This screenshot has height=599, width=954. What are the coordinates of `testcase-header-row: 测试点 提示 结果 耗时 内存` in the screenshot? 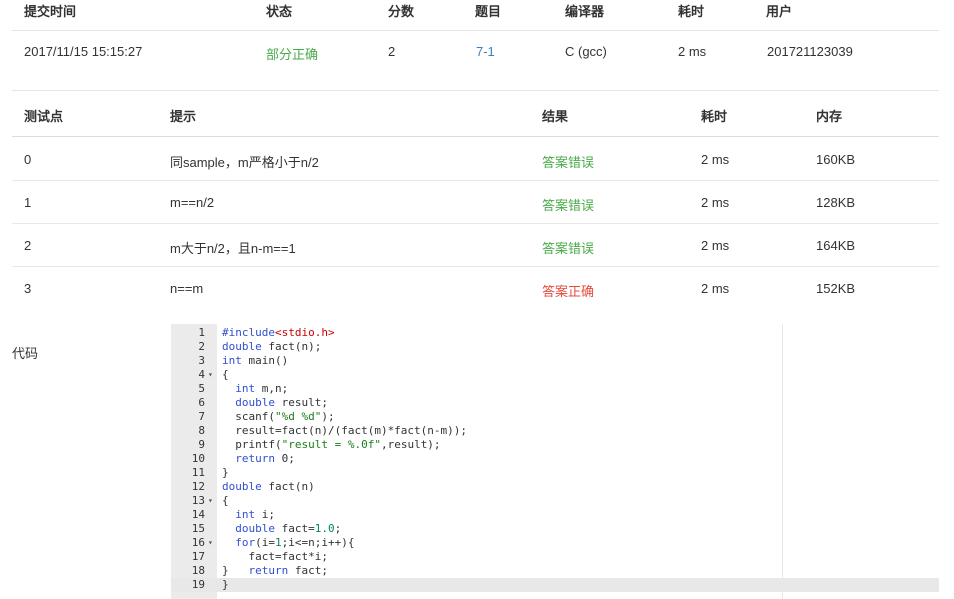 It's located at (475, 113).